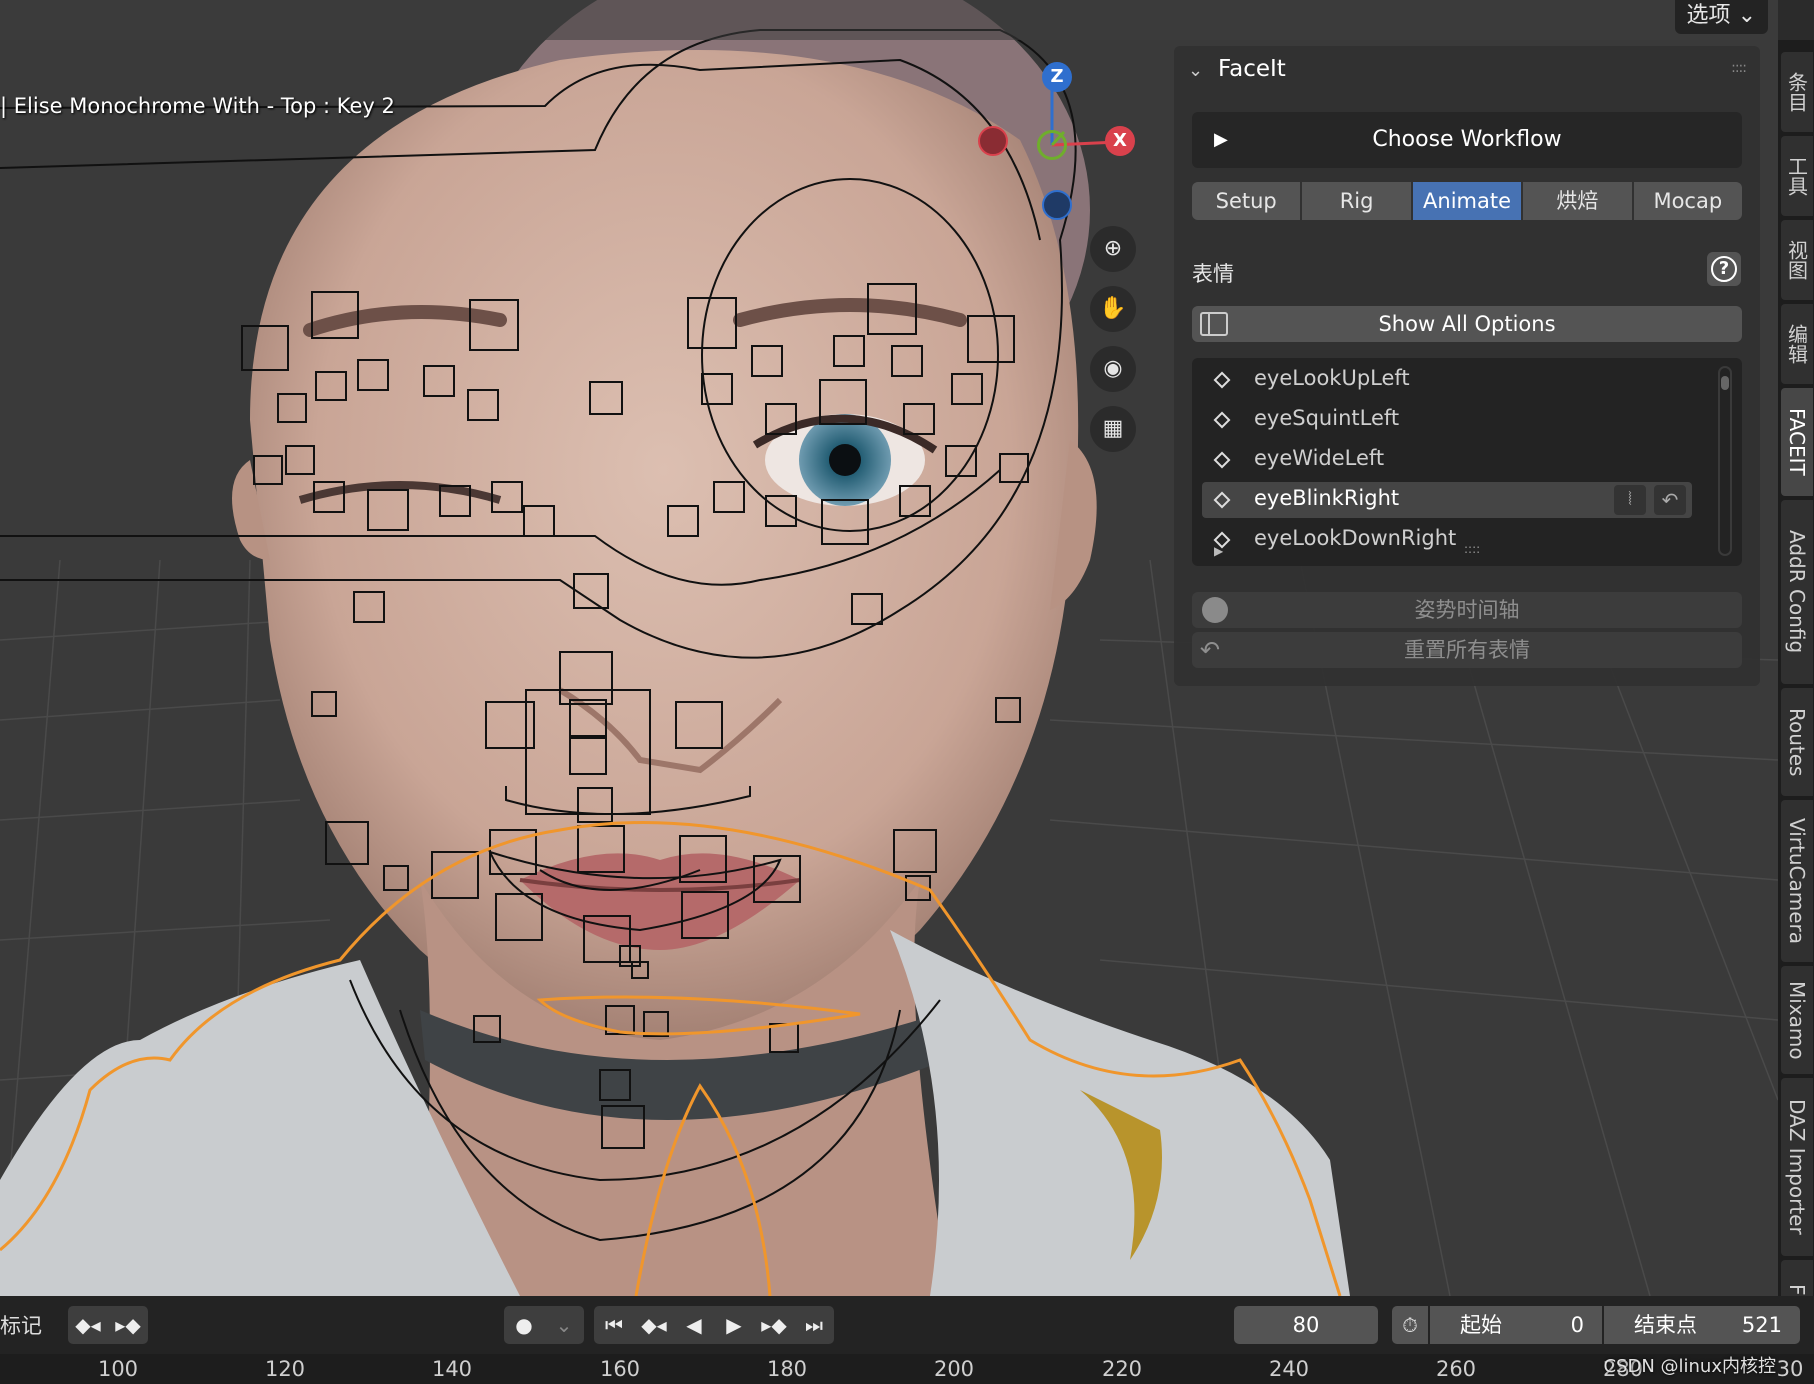  Describe the element at coordinates (1797, 881) in the screenshot. I see `sidebar-tab-virtucamera: VirtuCamera` at that location.